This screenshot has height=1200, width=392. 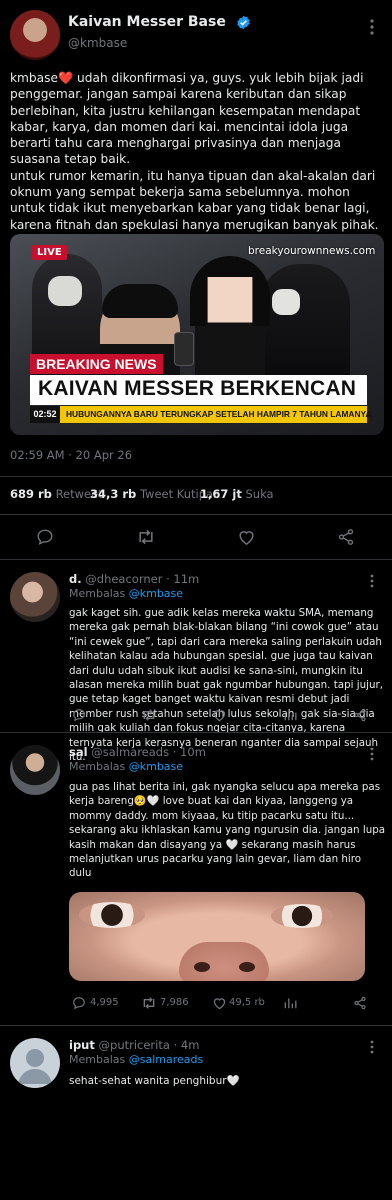 What do you see at coordinates (184, 349) in the screenshot?
I see `phone` at bounding box center [184, 349].